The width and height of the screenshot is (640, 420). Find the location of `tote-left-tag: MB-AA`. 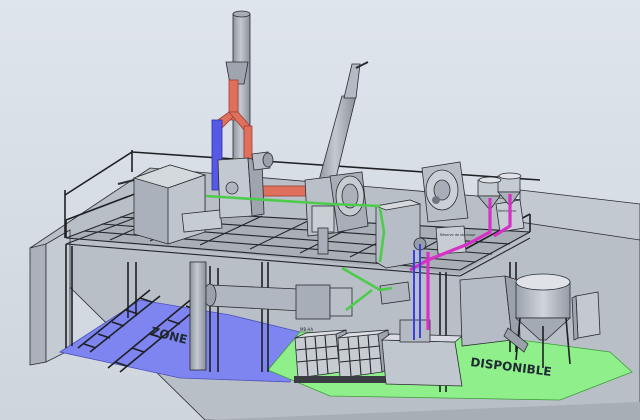

tote-left-tag: MB-AA is located at coordinates (306, 329).